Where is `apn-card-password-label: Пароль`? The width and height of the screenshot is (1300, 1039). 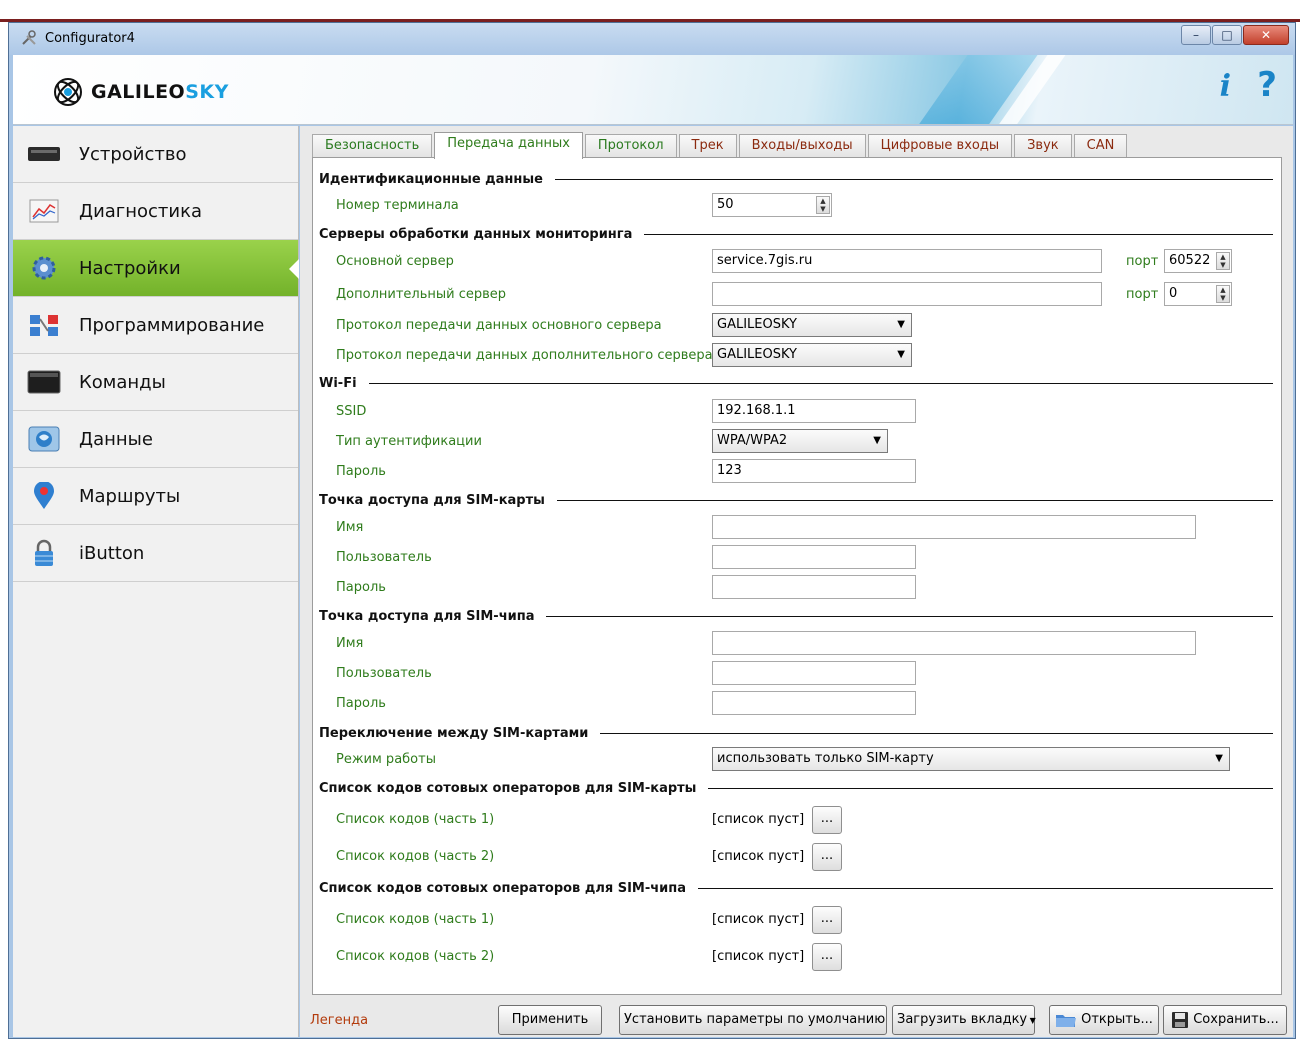
apn-card-password-label: Пароль is located at coordinates (361, 587).